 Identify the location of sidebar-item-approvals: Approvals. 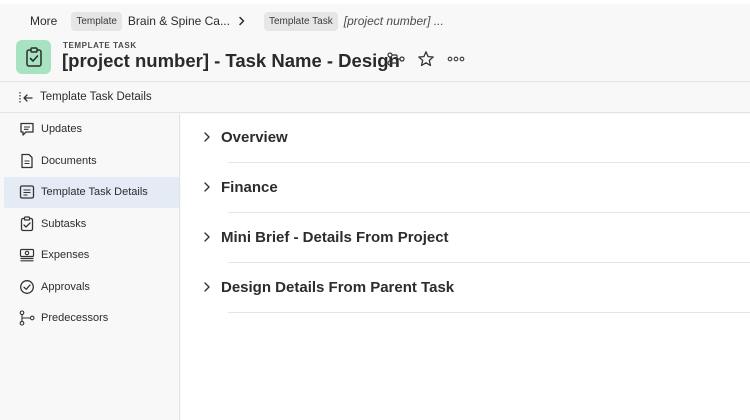
(91, 287).